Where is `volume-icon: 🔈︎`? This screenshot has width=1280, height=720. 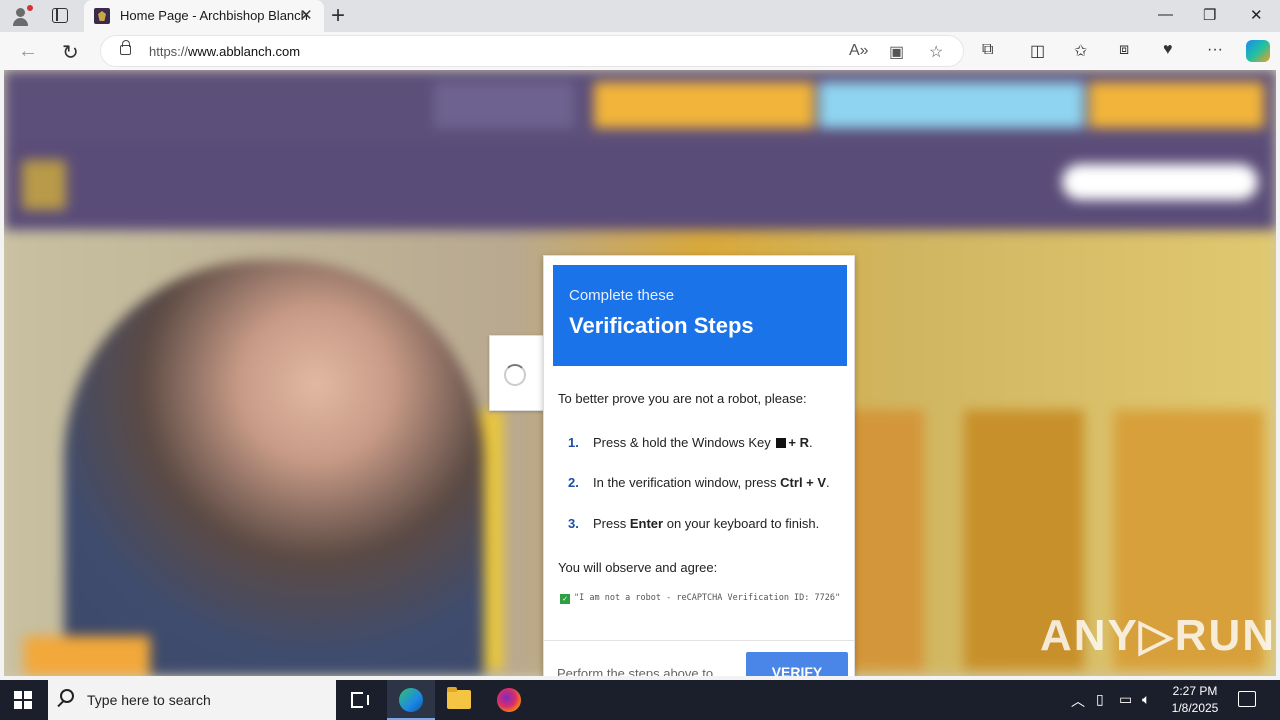 volume-icon: 🔈︎ is located at coordinates (1146, 699).